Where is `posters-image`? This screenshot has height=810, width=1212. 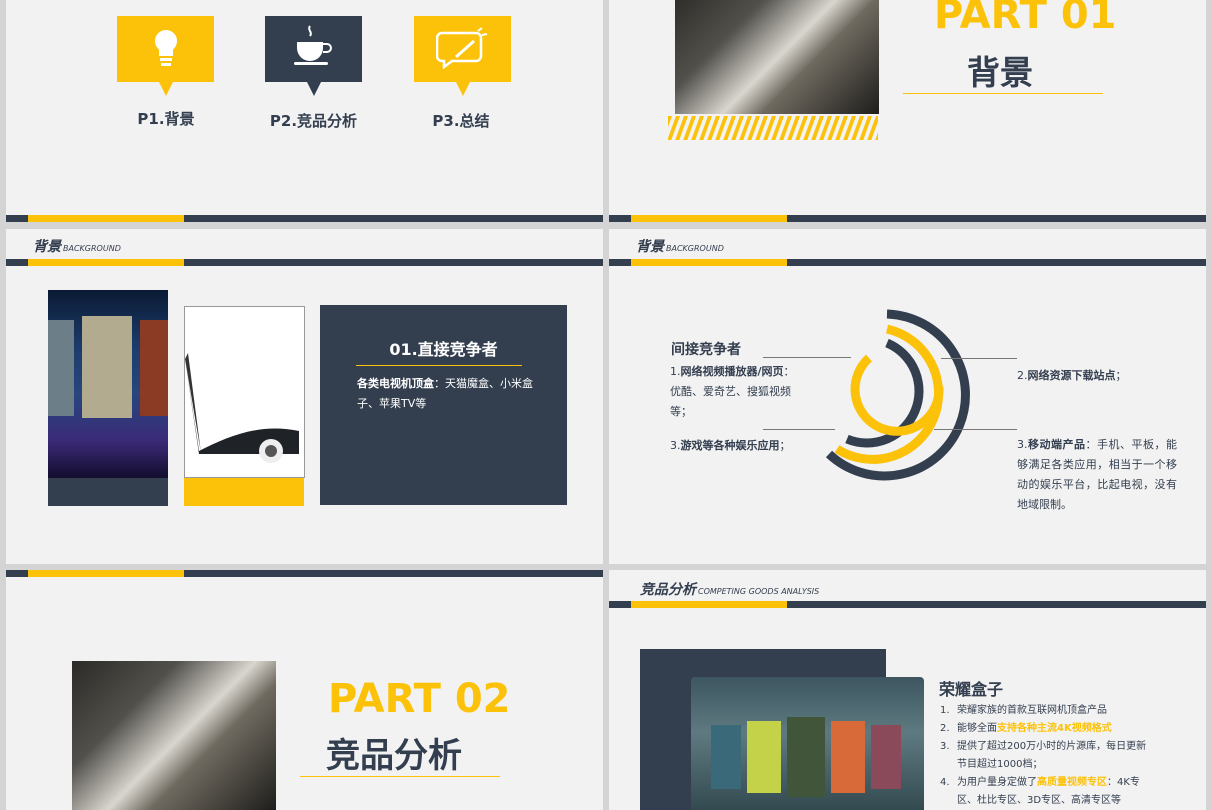
posters-image is located at coordinates (108, 384).